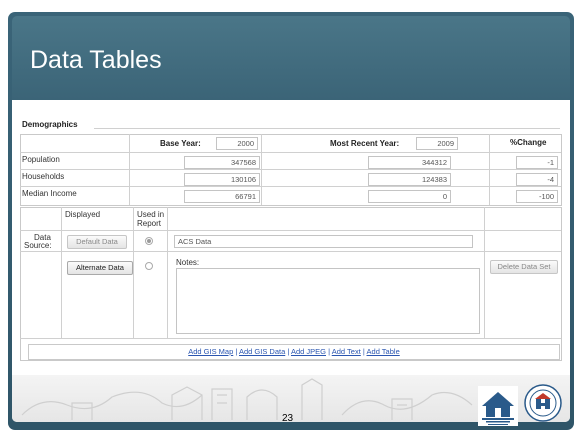 Image resolution: width=582 pixels, height=437 pixels. I want to click on col-used-line2: Report, so click(149, 223).